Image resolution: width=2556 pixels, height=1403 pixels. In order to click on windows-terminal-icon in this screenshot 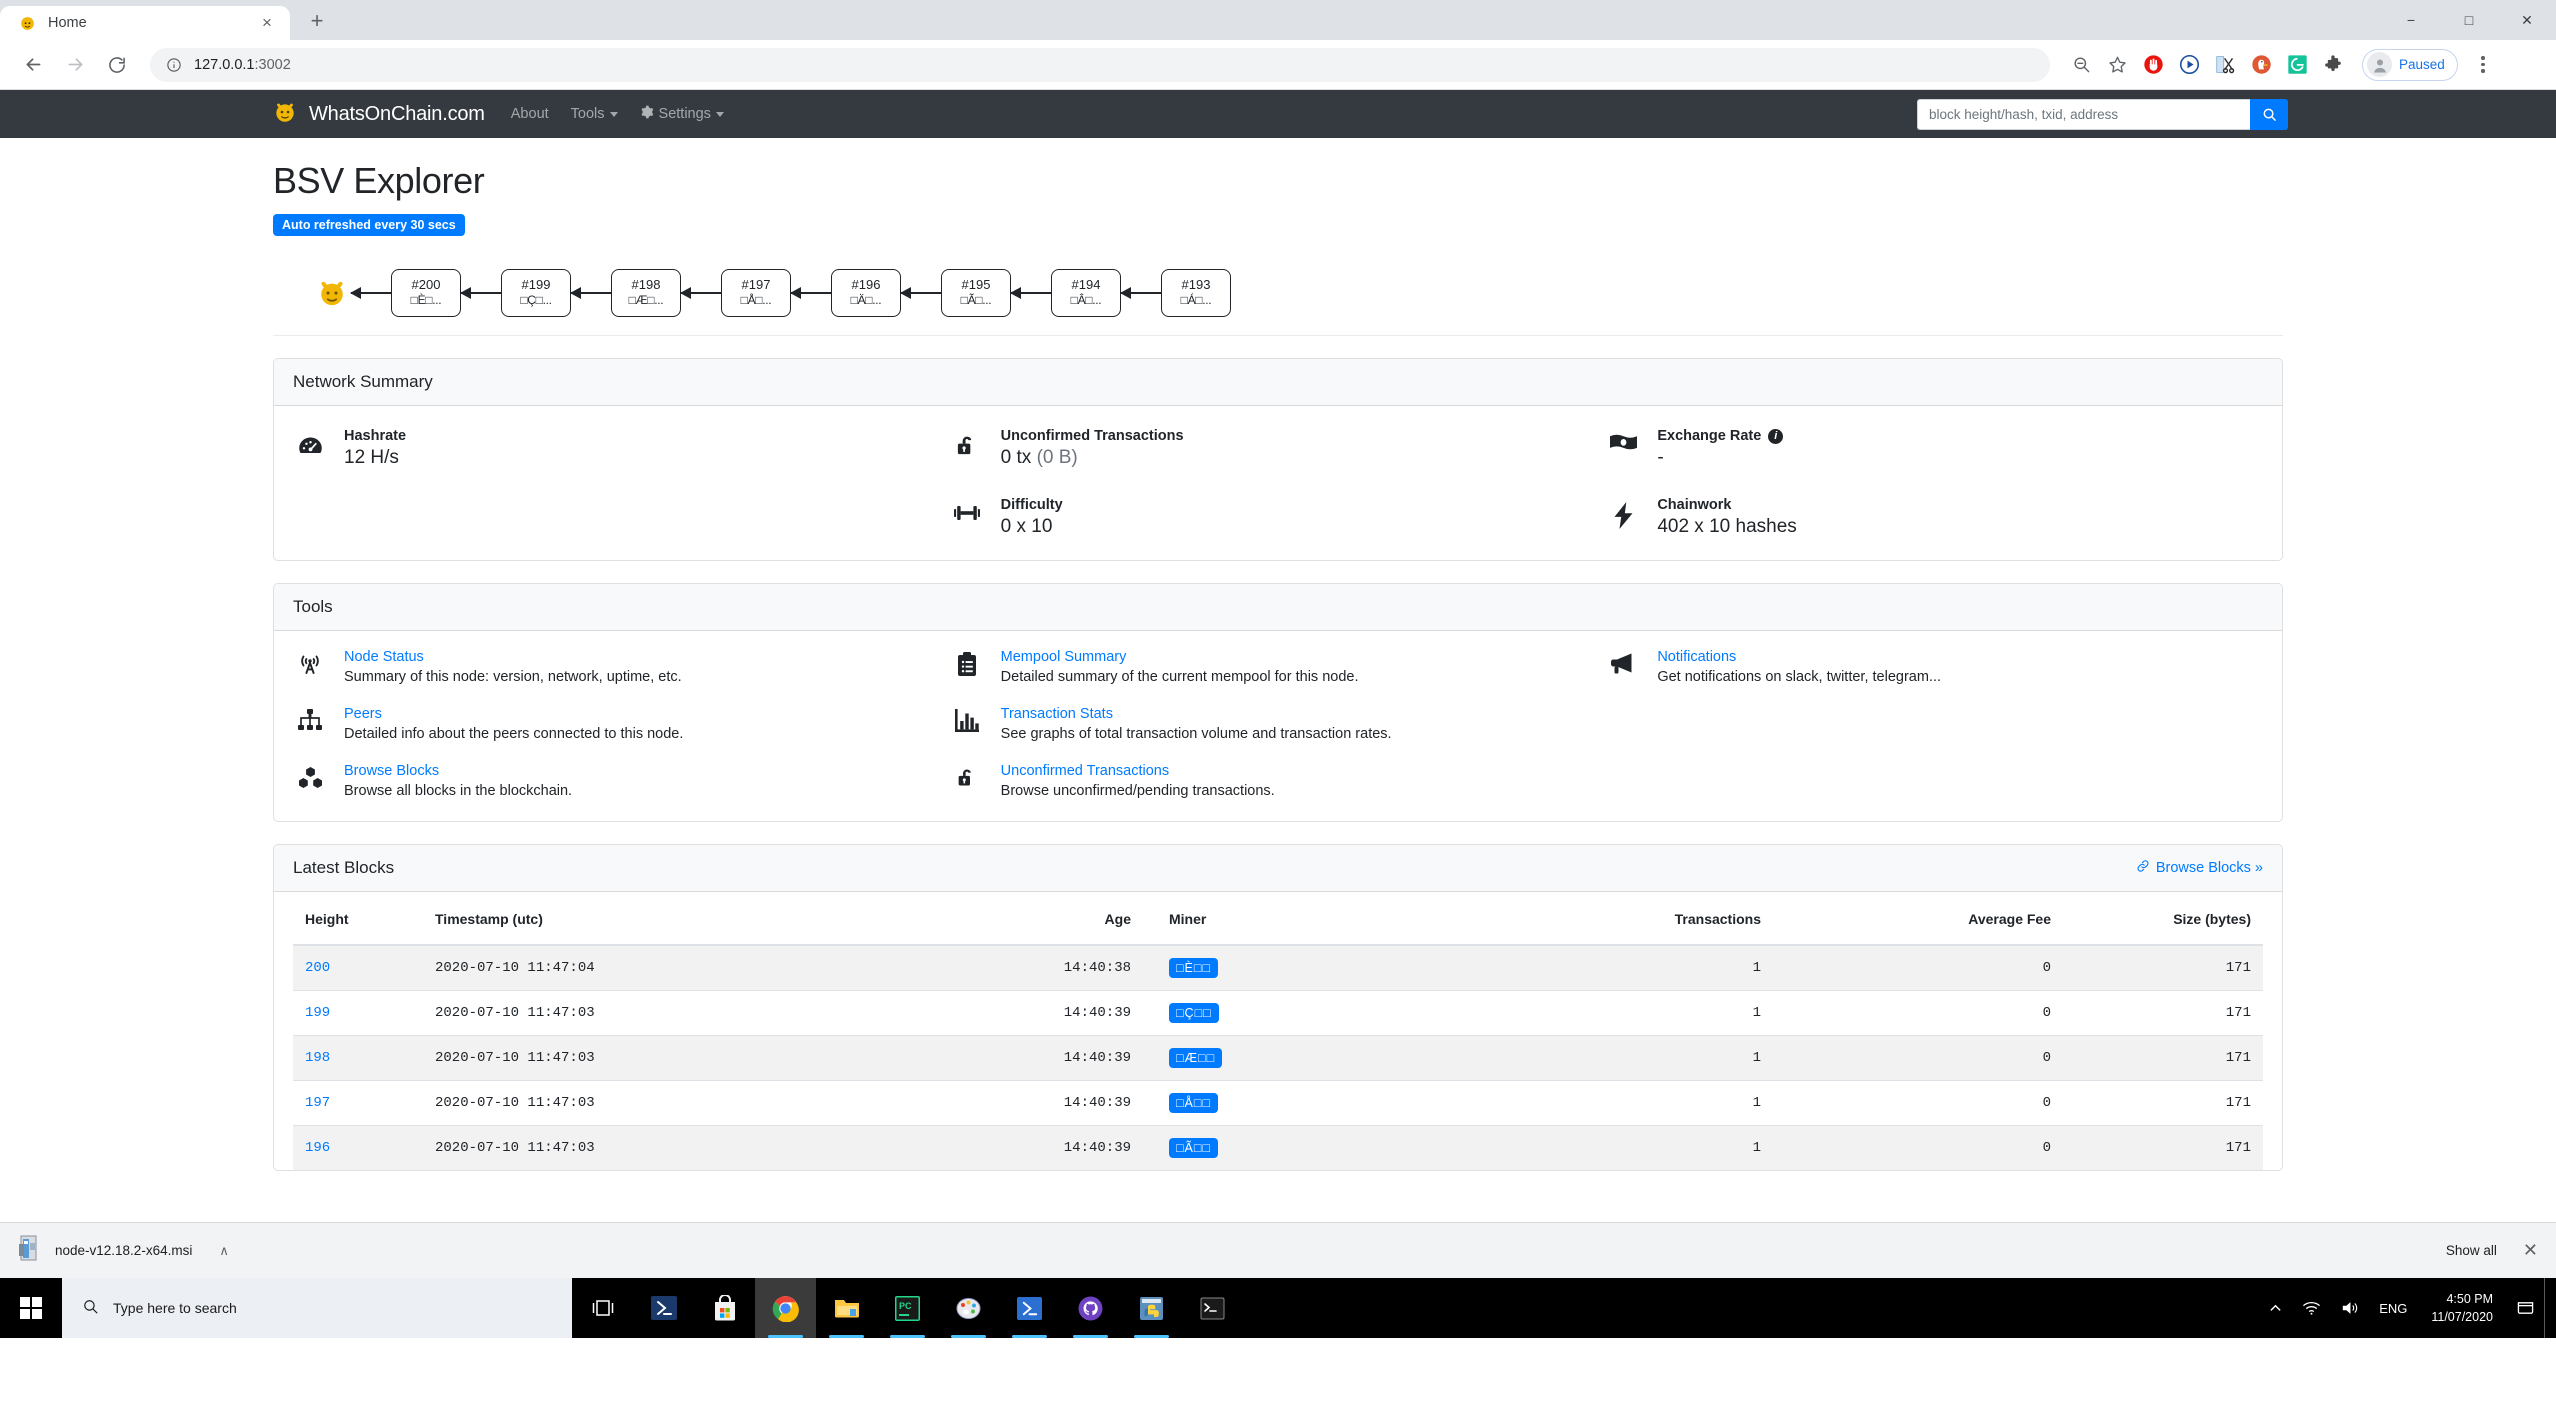, I will do `click(1029, 1308)`.